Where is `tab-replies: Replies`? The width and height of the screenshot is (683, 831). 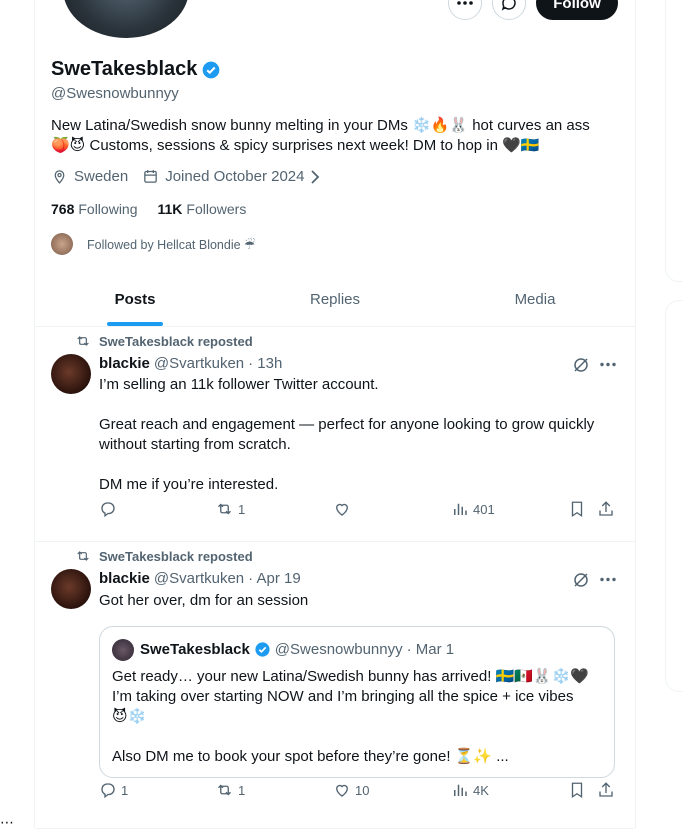 tab-replies: Replies is located at coordinates (335, 299).